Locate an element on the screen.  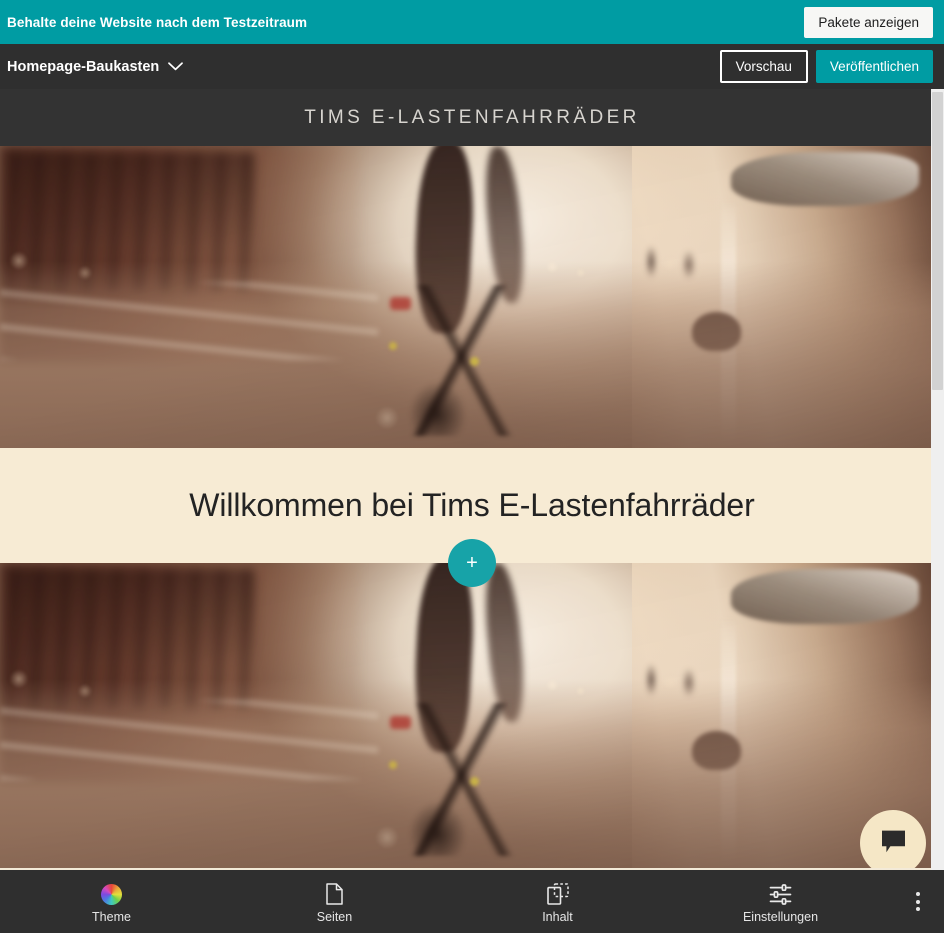
toolbar-item-einstellungen: Einstellungen is located at coordinates (780, 901).